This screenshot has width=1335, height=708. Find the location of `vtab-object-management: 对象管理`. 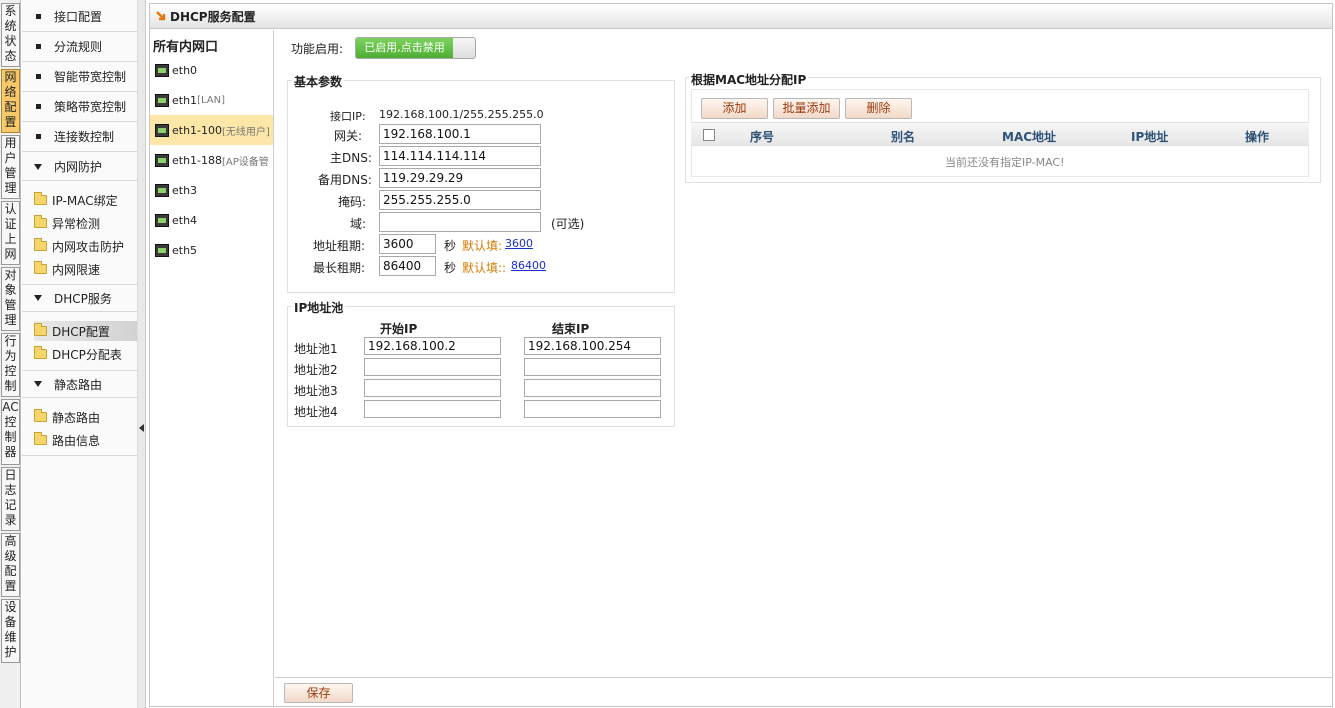

vtab-object-management: 对象管理 is located at coordinates (10, 299).